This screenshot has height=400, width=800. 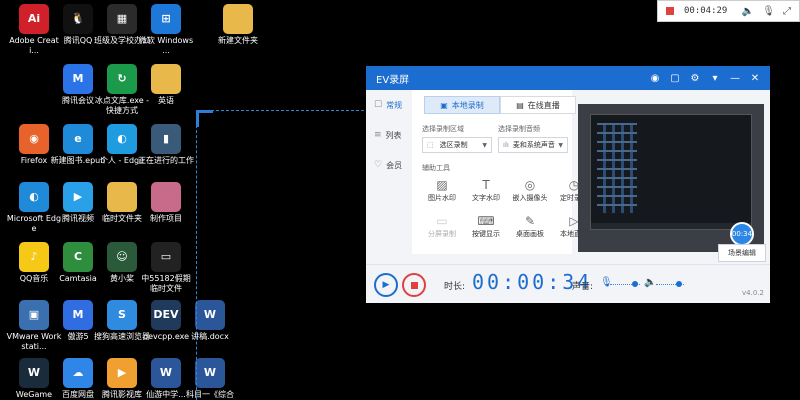 What do you see at coordinates (78, 79) in the screenshot?
I see `app-icon: M` at bounding box center [78, 79].